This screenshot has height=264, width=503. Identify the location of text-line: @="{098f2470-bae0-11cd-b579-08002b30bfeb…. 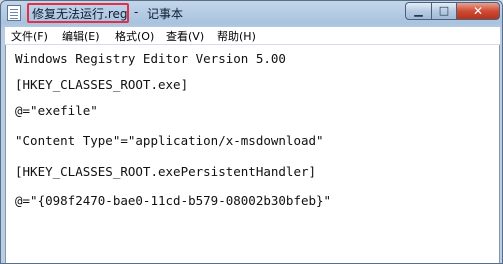
(173, 200).